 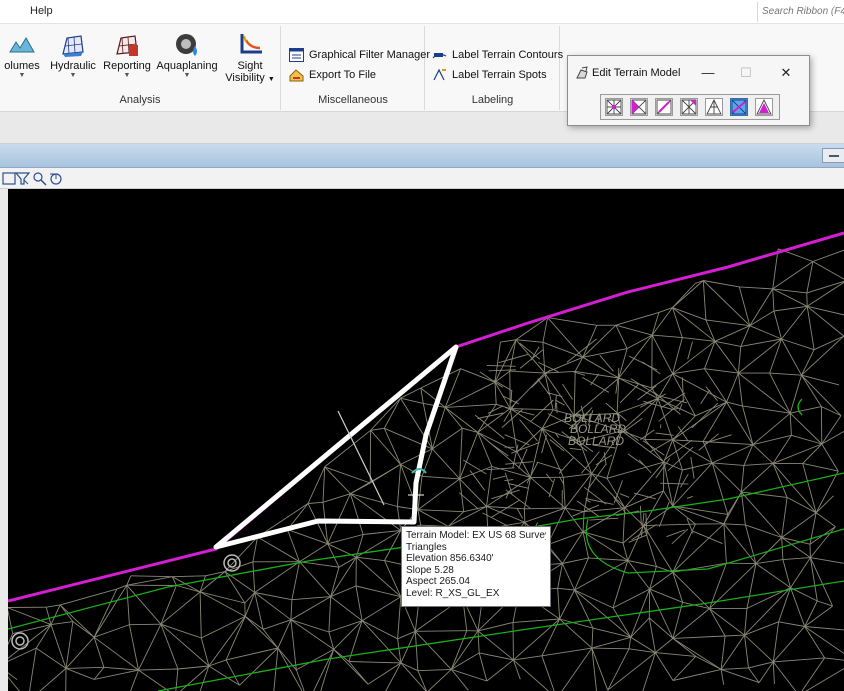 I want to click on swap-line-tool, so click(x=714, y=107).